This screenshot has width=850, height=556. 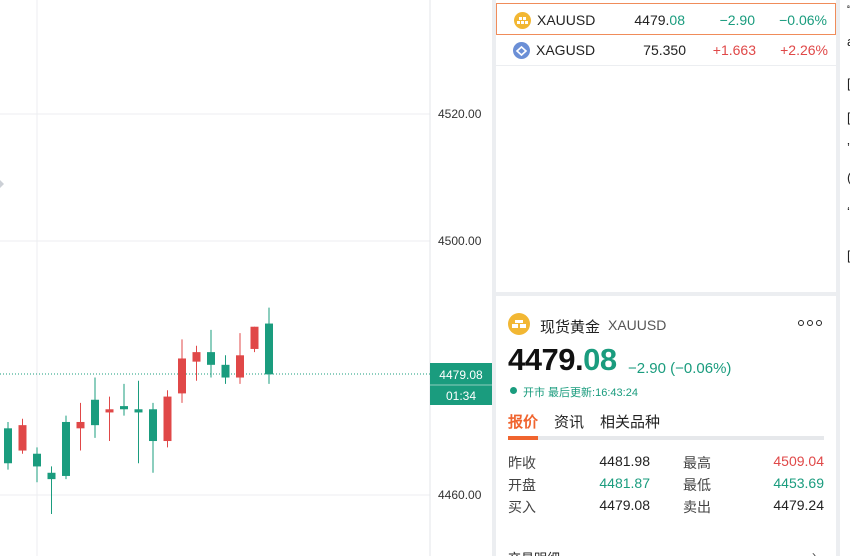 I want to click on watchlist-symbol: XAUUSD, so click(x=566, y=20).